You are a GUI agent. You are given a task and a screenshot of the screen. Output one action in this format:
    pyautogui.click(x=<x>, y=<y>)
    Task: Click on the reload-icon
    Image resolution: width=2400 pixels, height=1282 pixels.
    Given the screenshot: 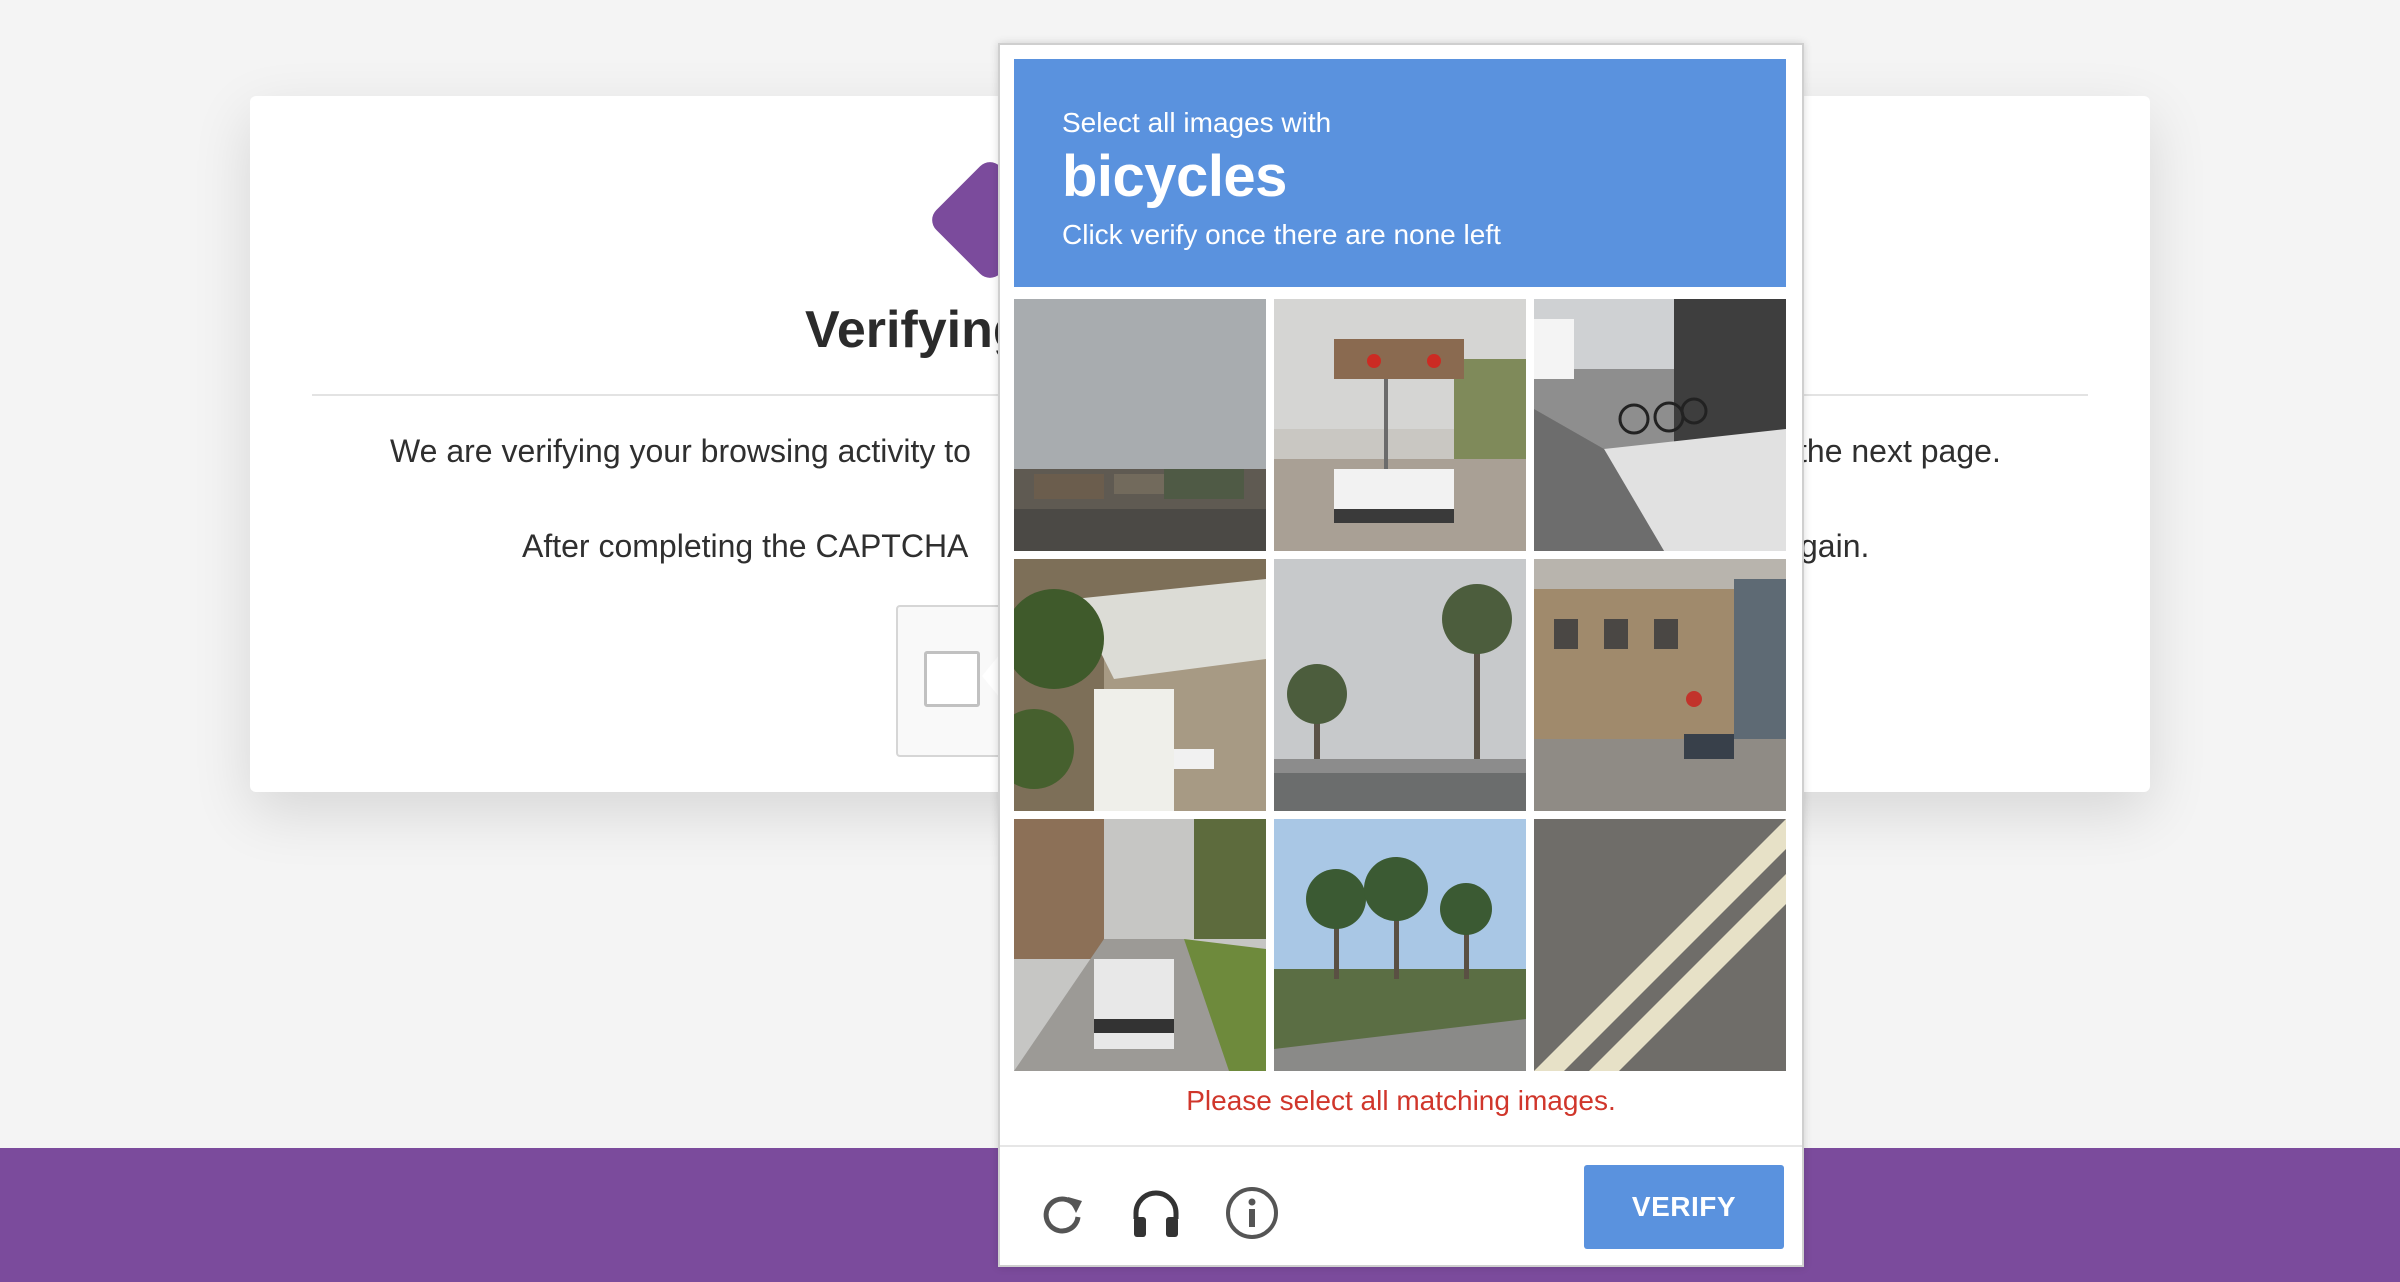 What is the action you would take?
    pyautogui.click(x=1062, y=1215)
    